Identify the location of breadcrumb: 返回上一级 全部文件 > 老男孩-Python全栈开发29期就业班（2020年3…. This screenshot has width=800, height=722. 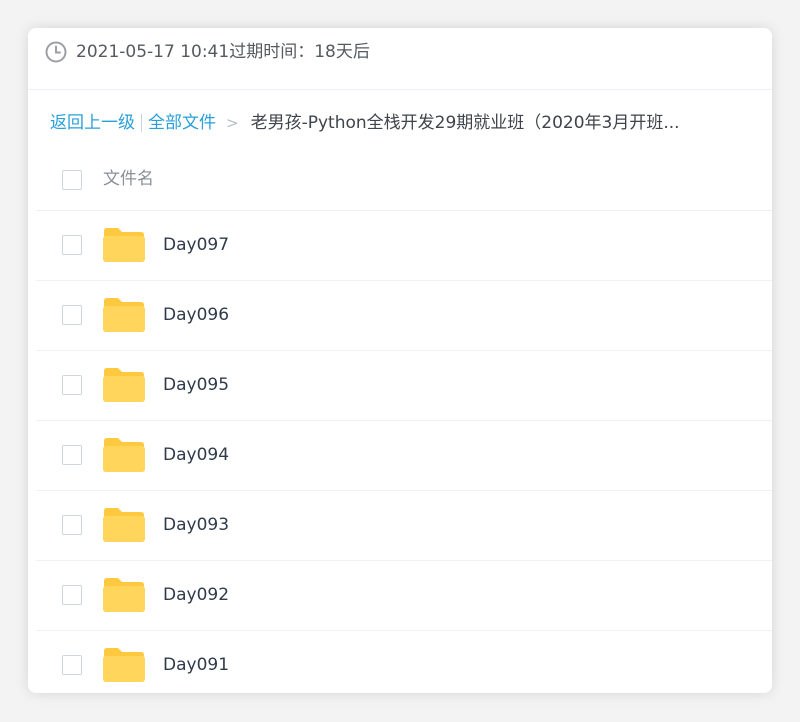
(365, 123).